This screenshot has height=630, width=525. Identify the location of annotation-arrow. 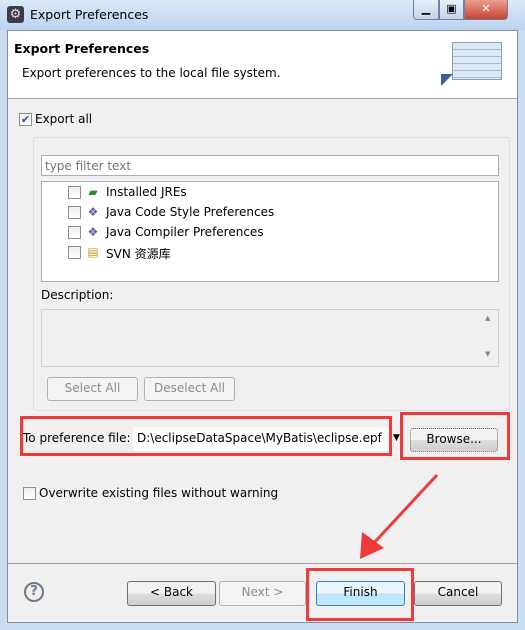
(399, 516).